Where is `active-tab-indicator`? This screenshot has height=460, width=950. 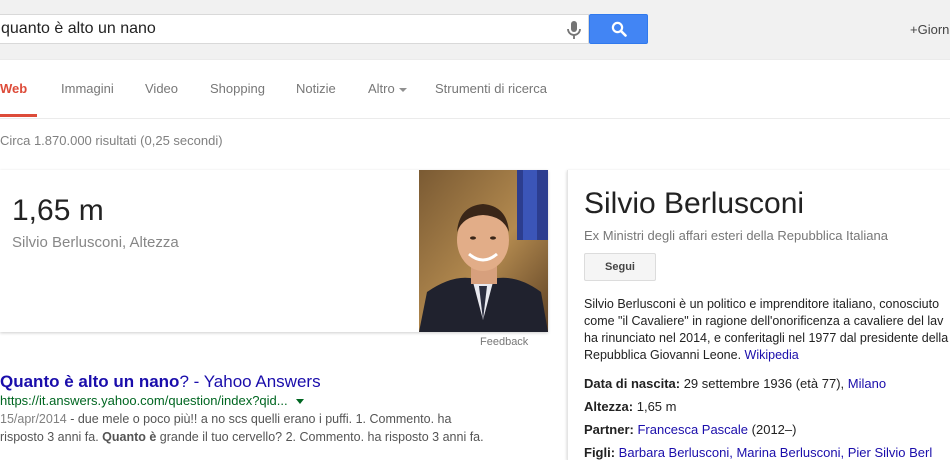
active-tab-indicator is located at coordinates (18, 115).